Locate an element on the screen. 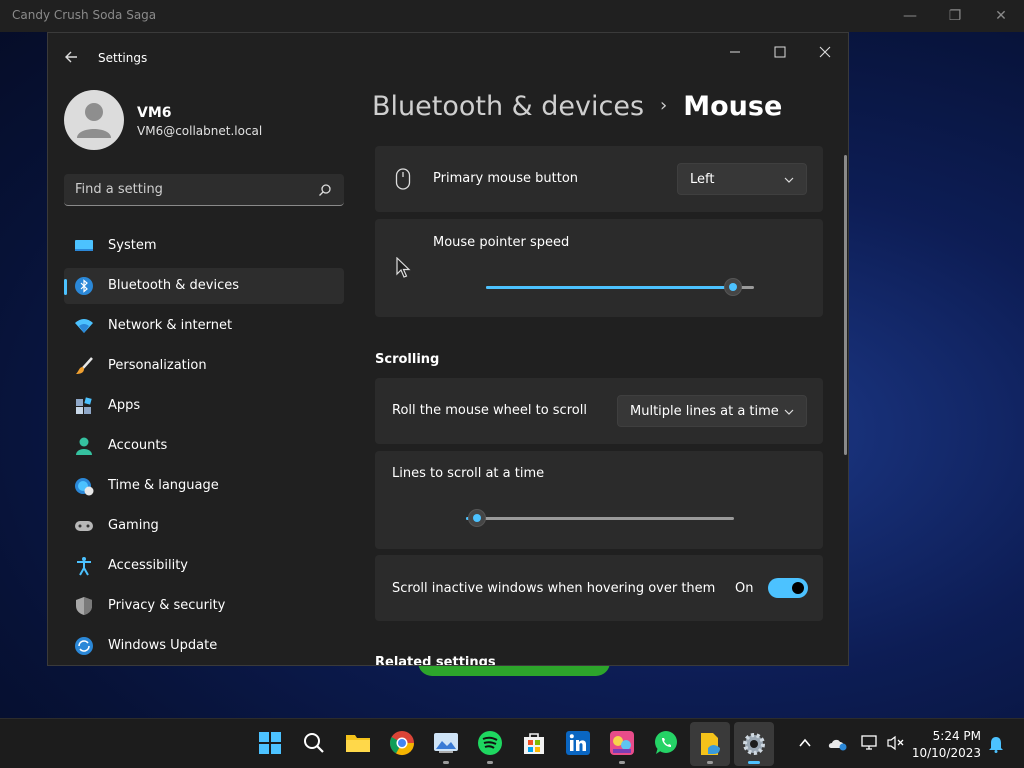  sidebar-item-personalization: Personalization is located at coordinates (204, 366).